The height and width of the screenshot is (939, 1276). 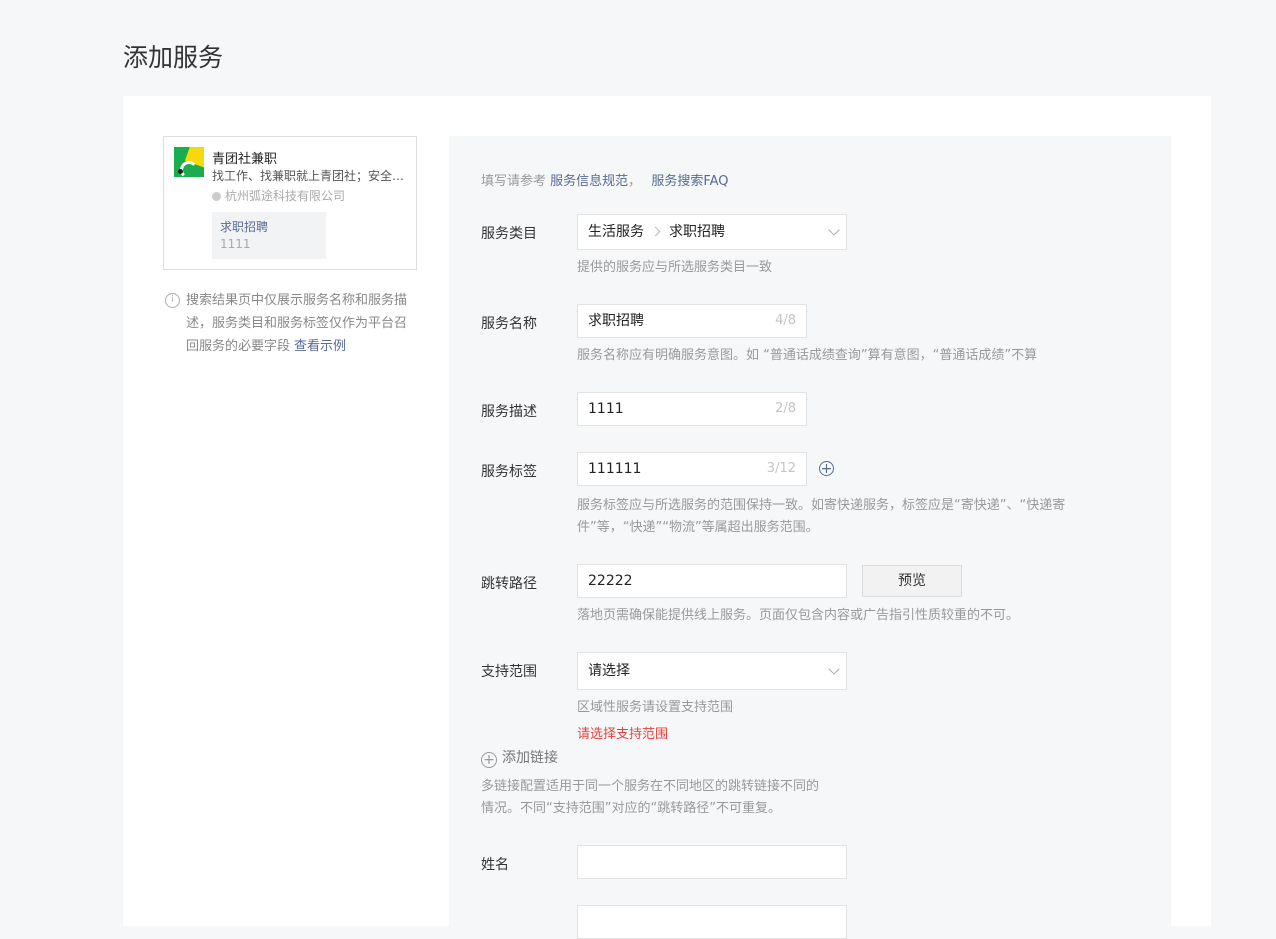 What do you see at coordinates (655, 707) in the screenshot?
I see `scope-hint: 区域性服务请设置支持范围` at bounding box center [655, 707].